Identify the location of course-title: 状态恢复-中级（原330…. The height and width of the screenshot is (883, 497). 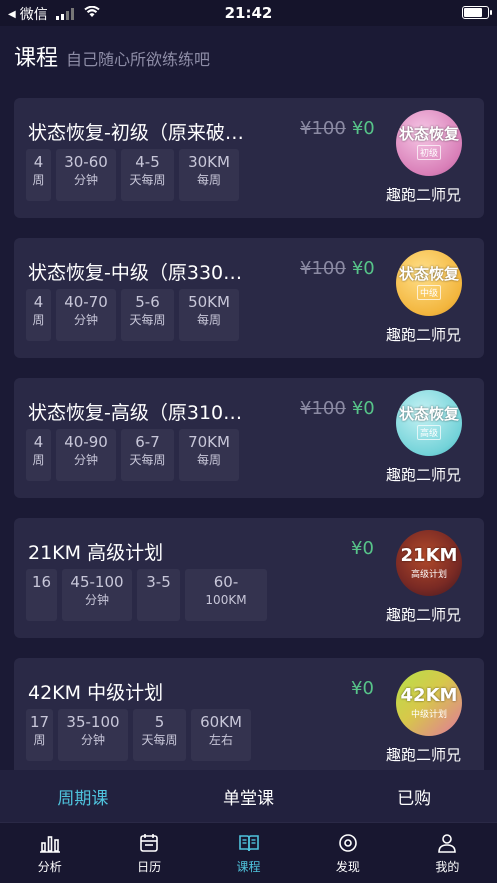
(135, 273).